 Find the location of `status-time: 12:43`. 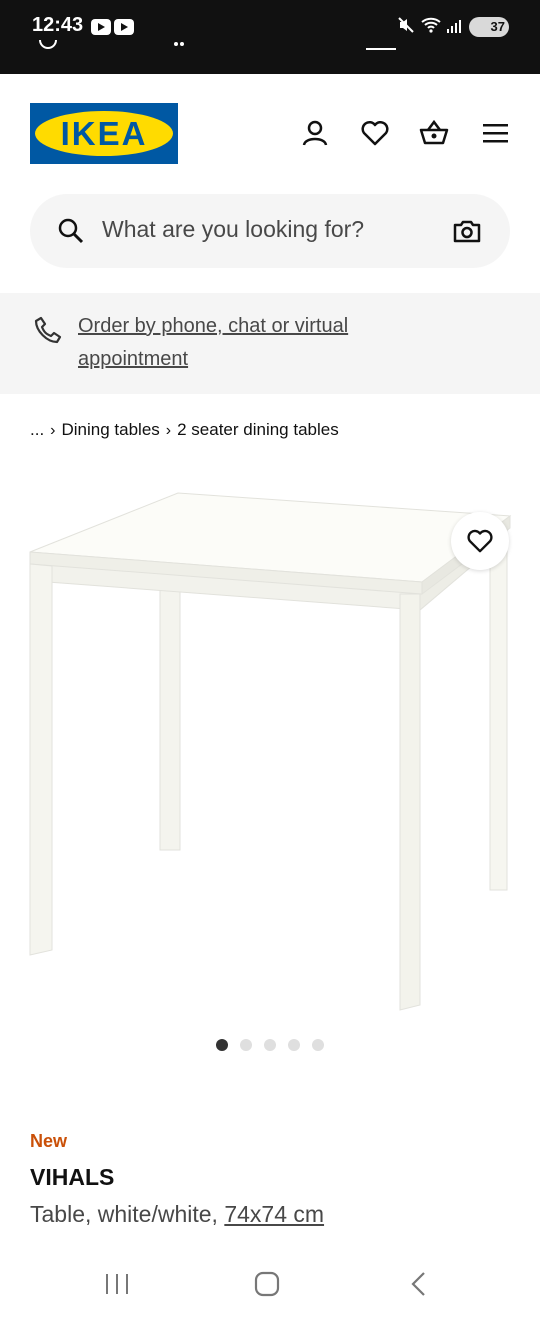

status-time: 12:43 is located at coordinates (58, 25).